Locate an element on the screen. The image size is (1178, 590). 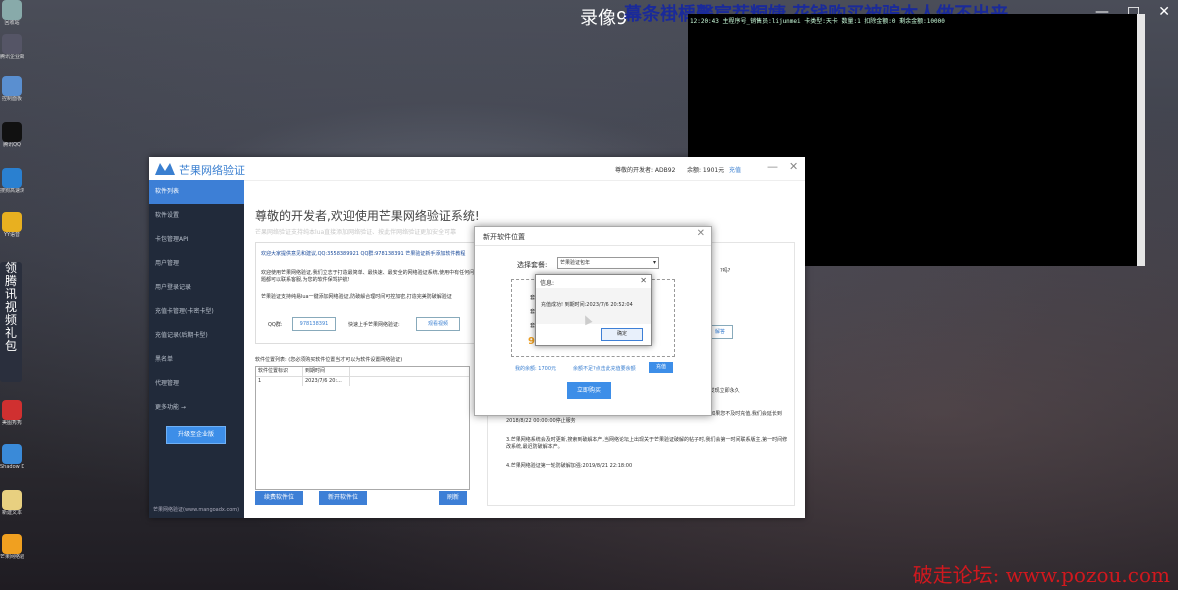
app-minimize-icon: — is located at coordinates (772, 166).